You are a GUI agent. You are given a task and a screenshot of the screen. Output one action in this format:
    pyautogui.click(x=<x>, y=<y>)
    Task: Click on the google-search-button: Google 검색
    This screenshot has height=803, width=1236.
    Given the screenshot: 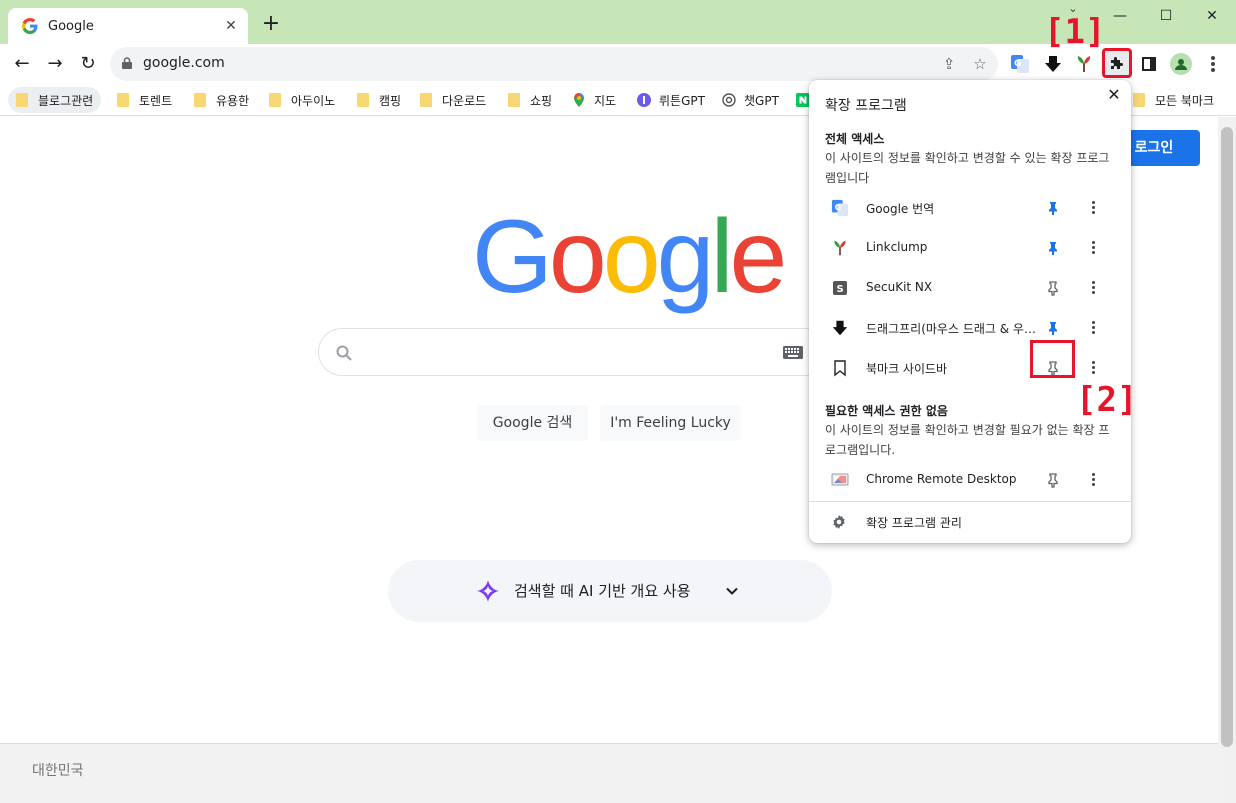 What is the action you would take?
    pyautogui.click(x=532, y=423)
    